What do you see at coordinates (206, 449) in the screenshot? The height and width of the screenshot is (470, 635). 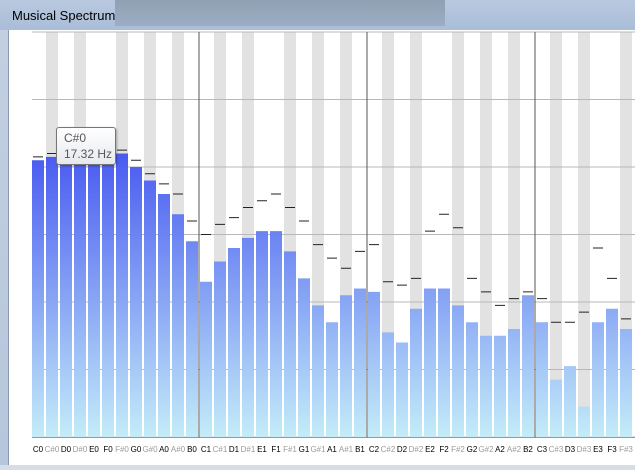 I see `note-tick-label: C1` at bounding box center [206, 449].